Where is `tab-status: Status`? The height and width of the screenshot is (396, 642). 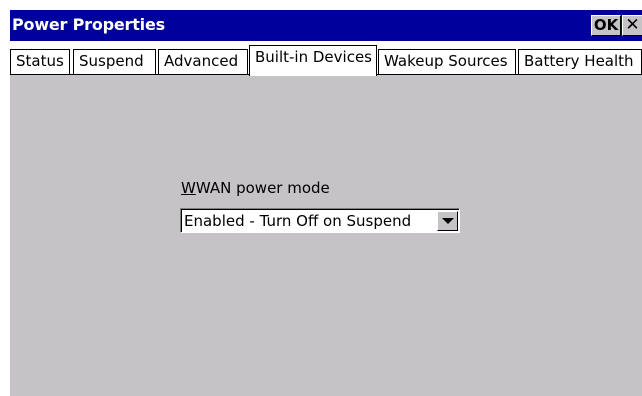
tab-status: Status is located at coordinates (40, 62).